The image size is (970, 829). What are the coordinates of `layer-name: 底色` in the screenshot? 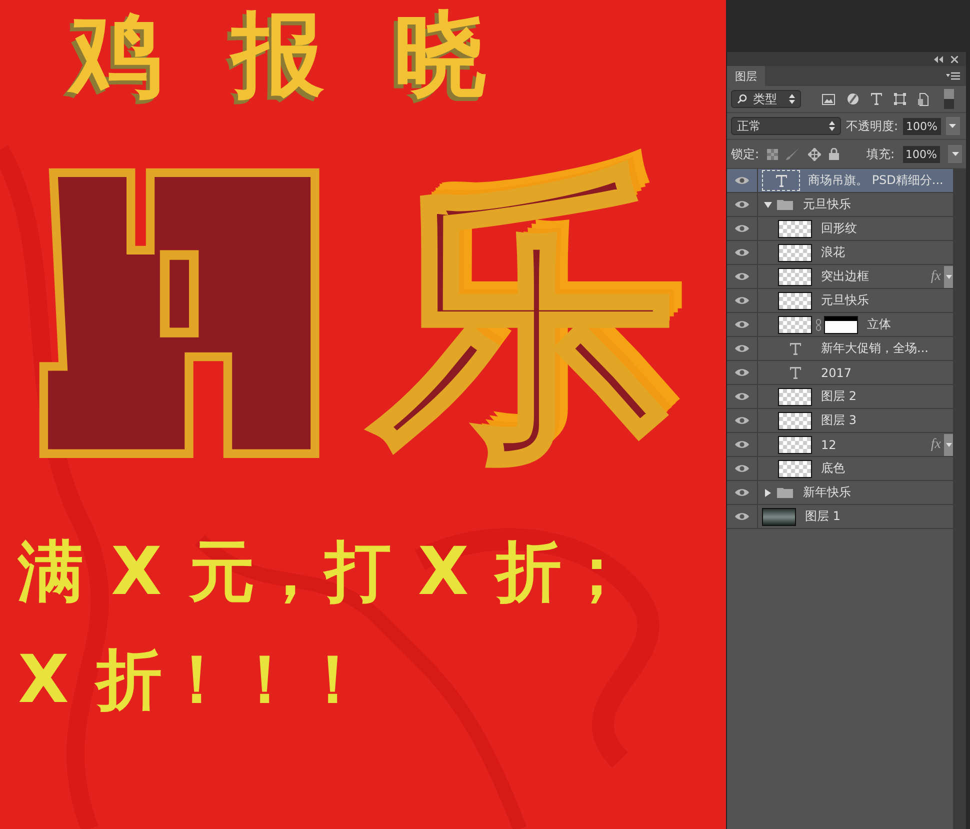 It's located at (833, 468).